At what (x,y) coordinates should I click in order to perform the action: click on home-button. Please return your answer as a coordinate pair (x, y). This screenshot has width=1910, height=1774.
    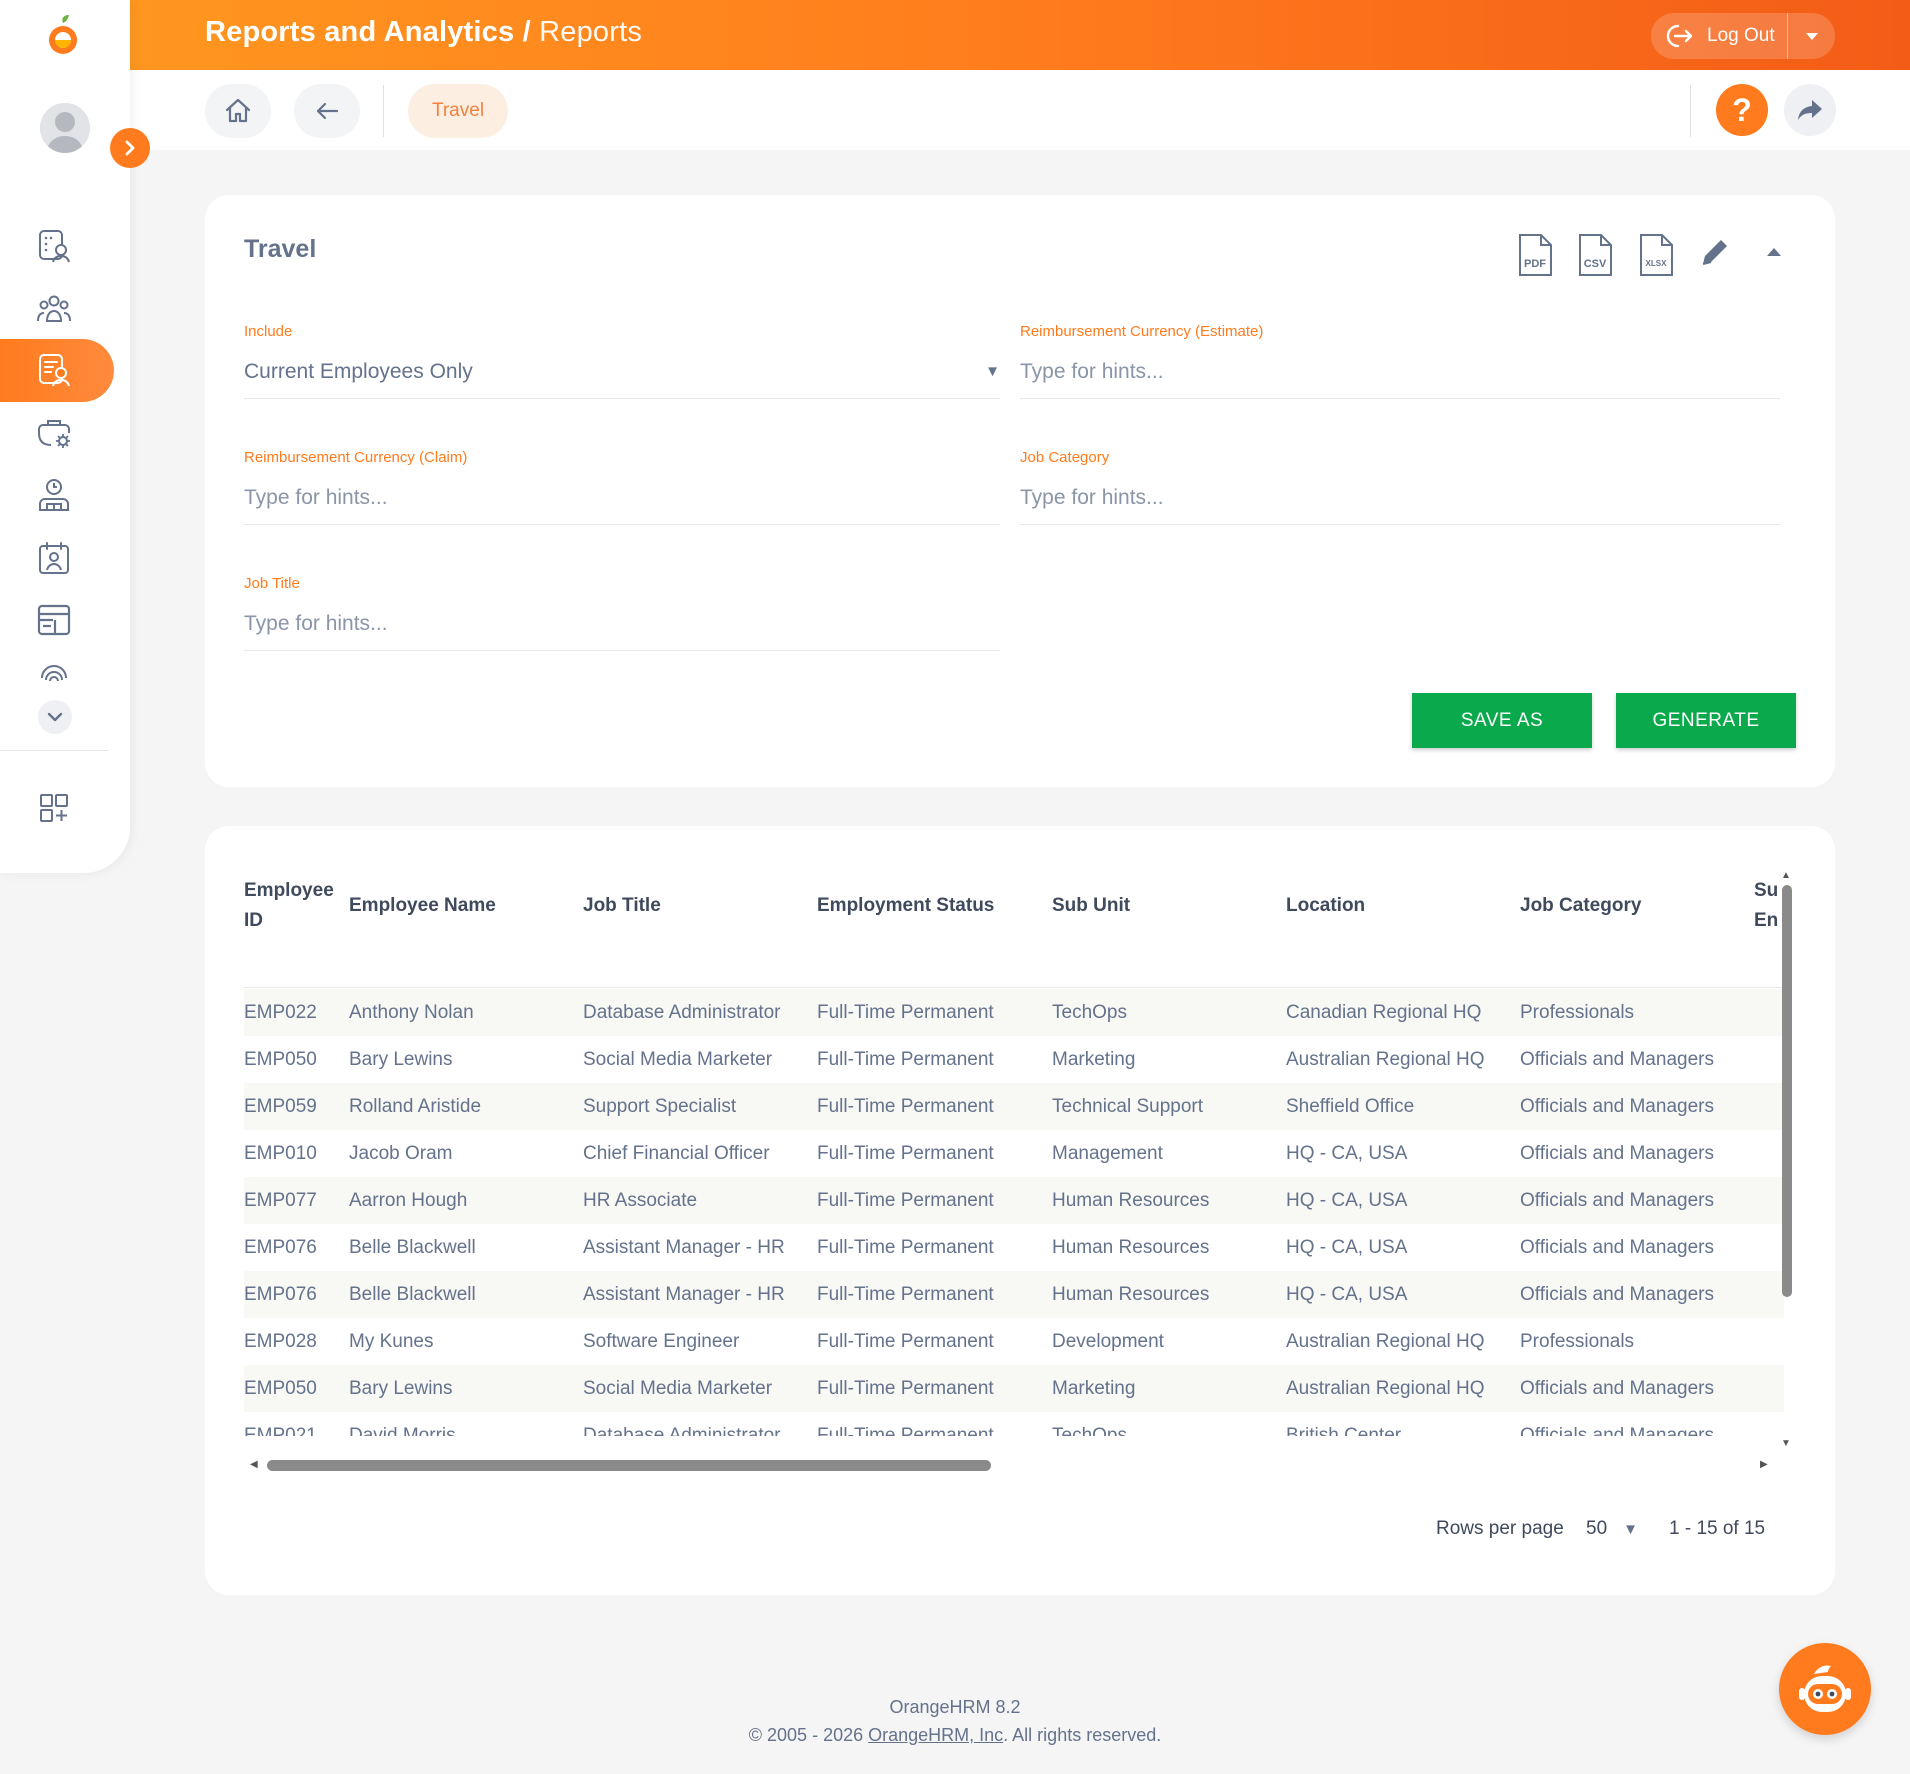
    Looking at the image, I should click on (238, 111).